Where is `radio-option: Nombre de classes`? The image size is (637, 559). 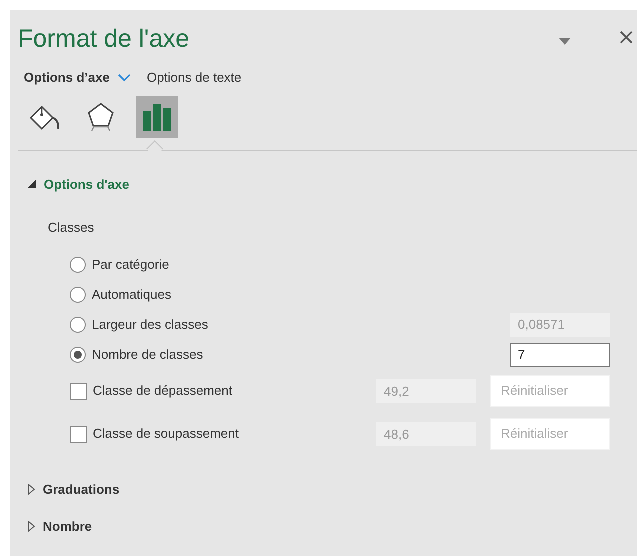 radio-option: Nombre de classes is located at coordinates (137, 354).